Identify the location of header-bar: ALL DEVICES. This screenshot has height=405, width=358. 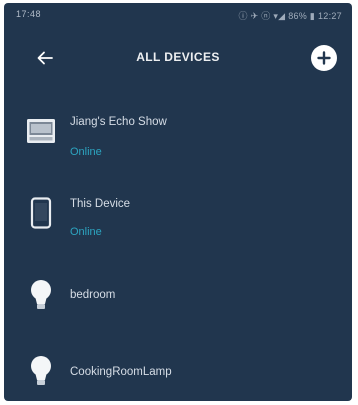
(178, 58).